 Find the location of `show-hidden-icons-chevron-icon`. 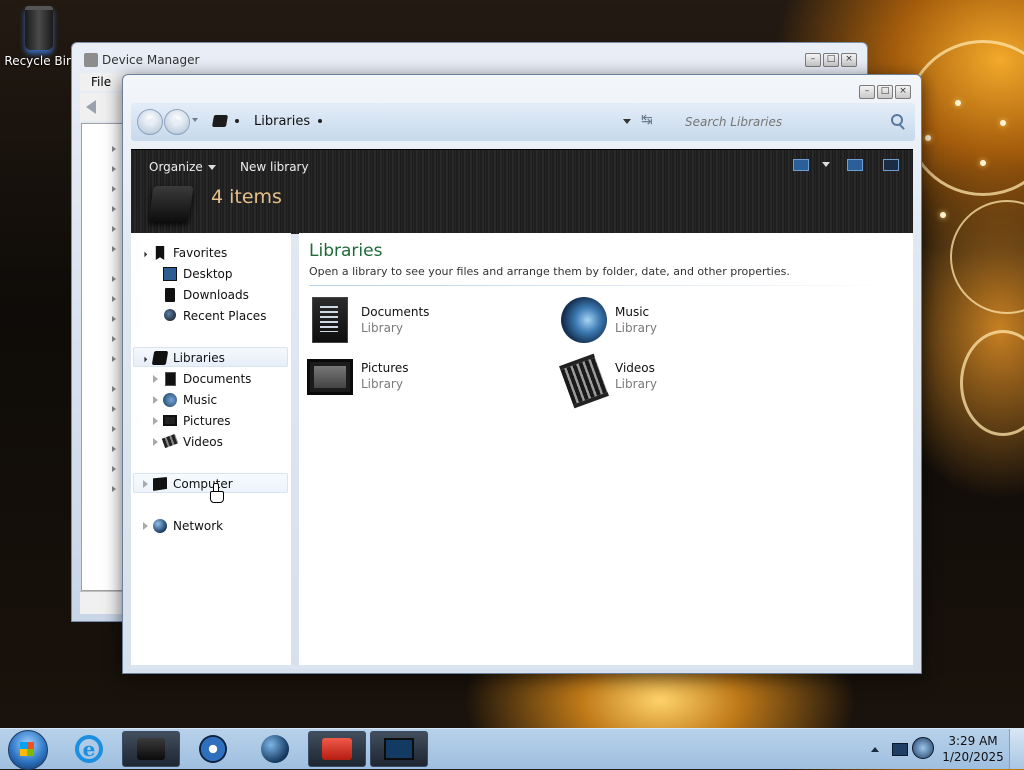

show-hidden-icons-chevron-icon is located at coordinates (875, 749).